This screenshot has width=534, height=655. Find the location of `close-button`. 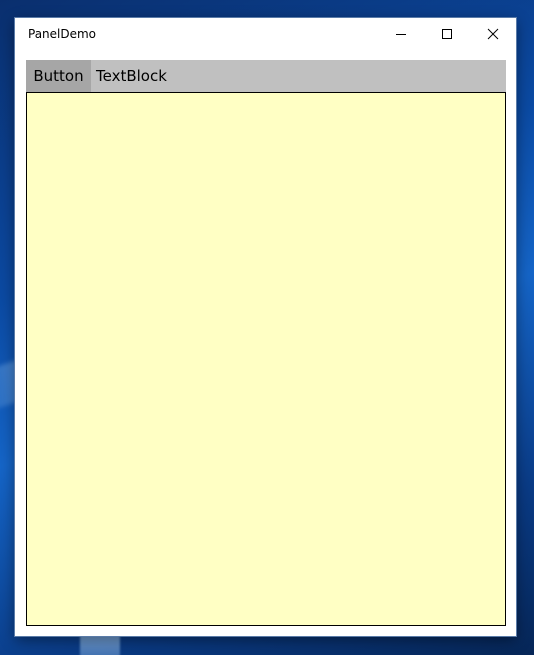

close-button is located at coordinates (493, 34).